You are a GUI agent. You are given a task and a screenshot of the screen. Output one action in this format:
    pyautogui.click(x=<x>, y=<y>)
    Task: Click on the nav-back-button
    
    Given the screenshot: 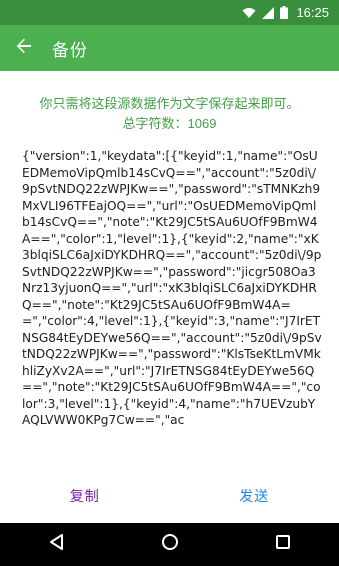 What is the action you would take?
    pyautogui.click(x=57, y=544)
    